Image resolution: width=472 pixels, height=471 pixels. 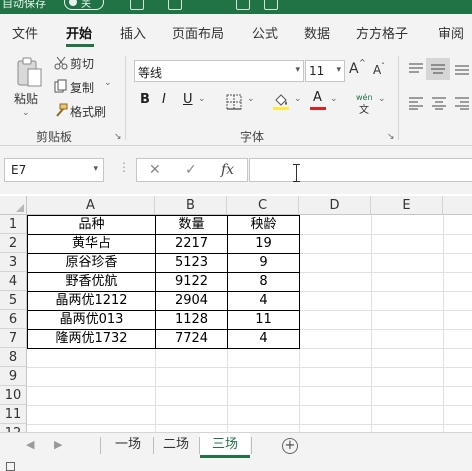 What do you see at coordinates (13, 281) in the screenshot?
I see `row-header: 4` at bounding box center [13, 281].